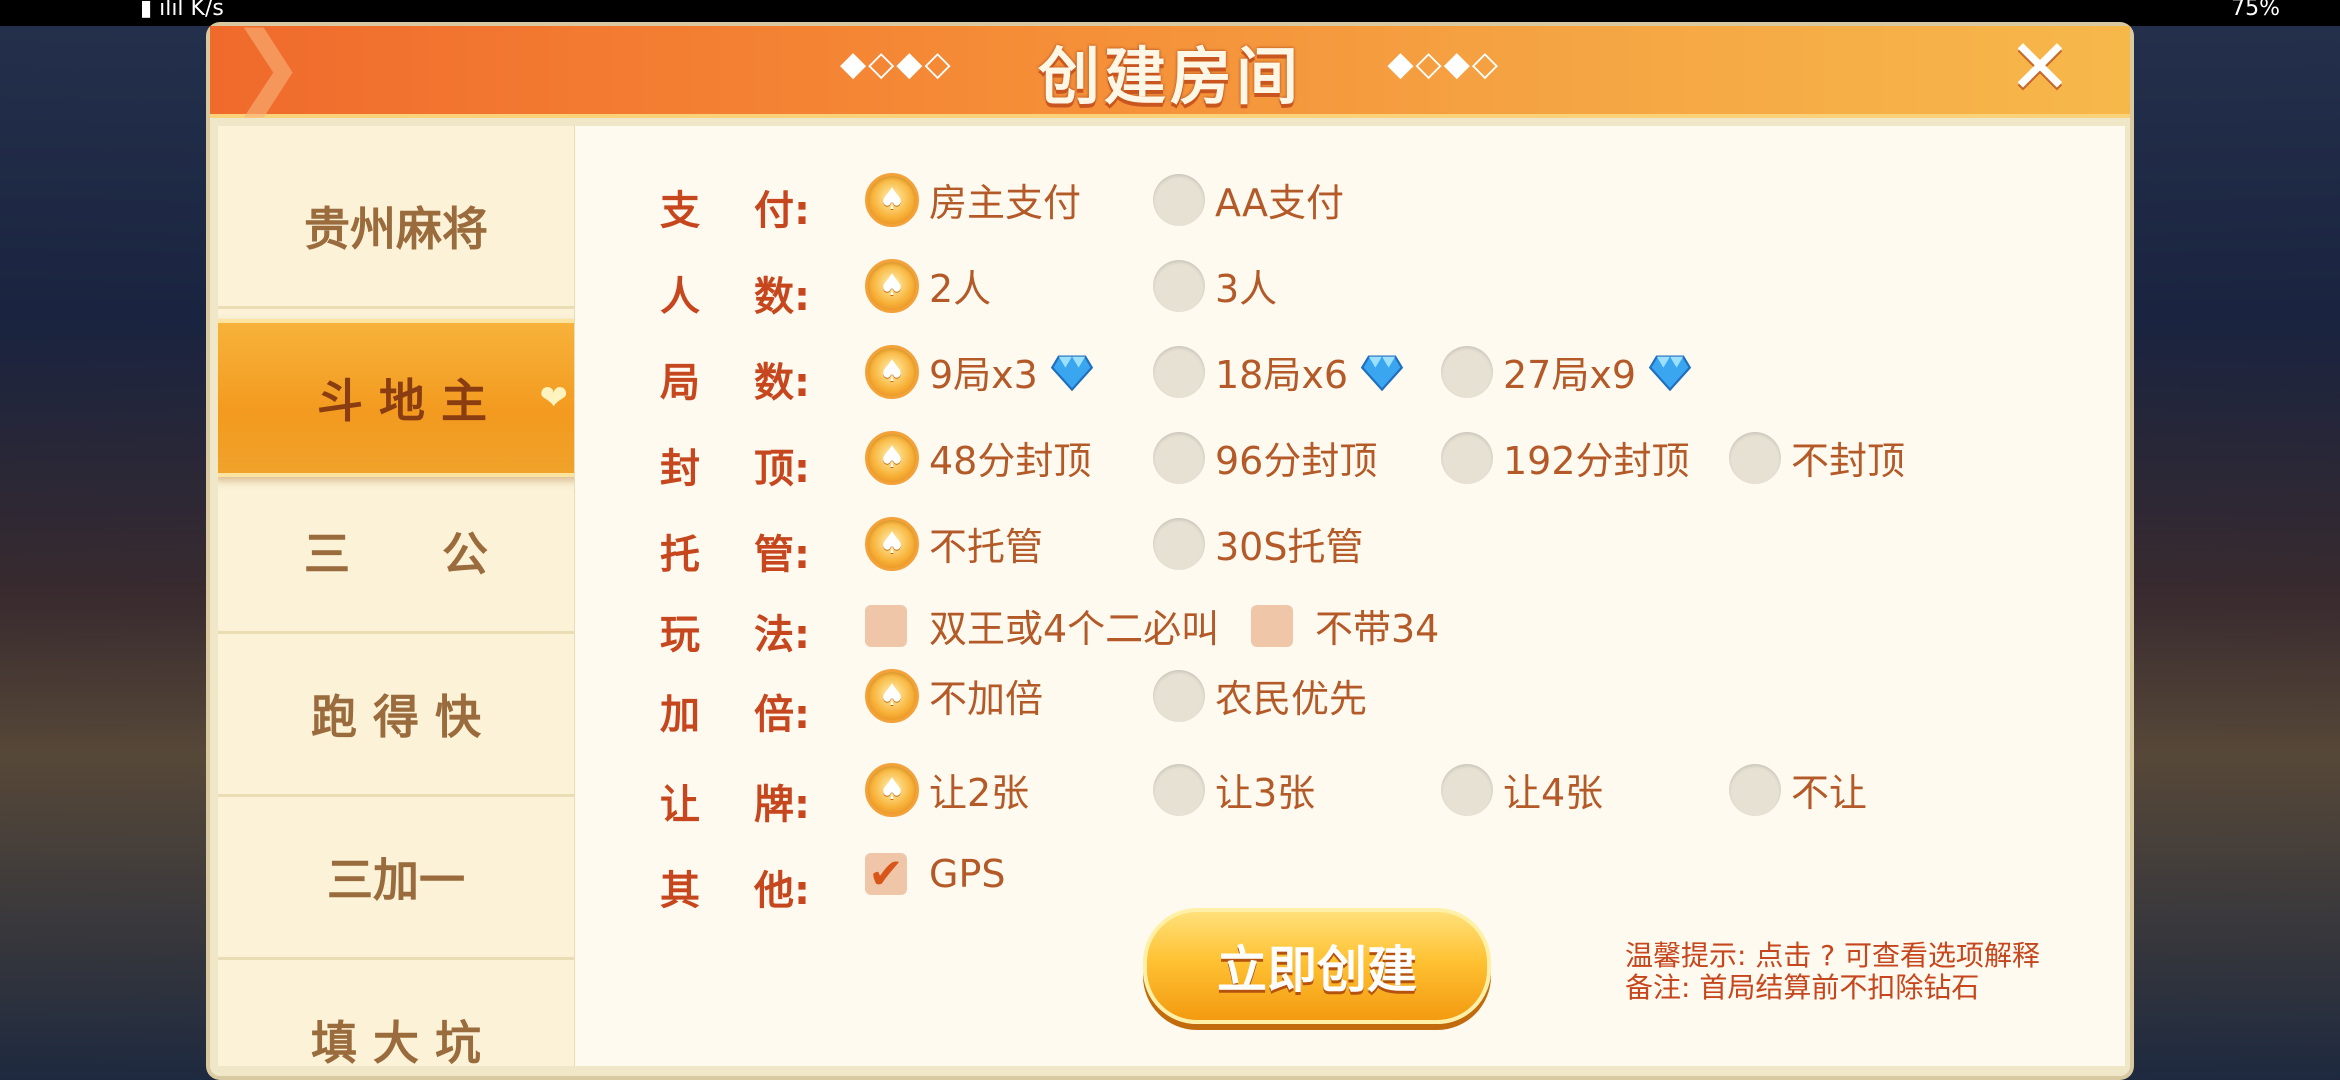 The height and width of the screenshot is (1080, 2340). Describe the element at coordinates (782, 805) in the screenshot. I see `label-char: 牌:` at that location.